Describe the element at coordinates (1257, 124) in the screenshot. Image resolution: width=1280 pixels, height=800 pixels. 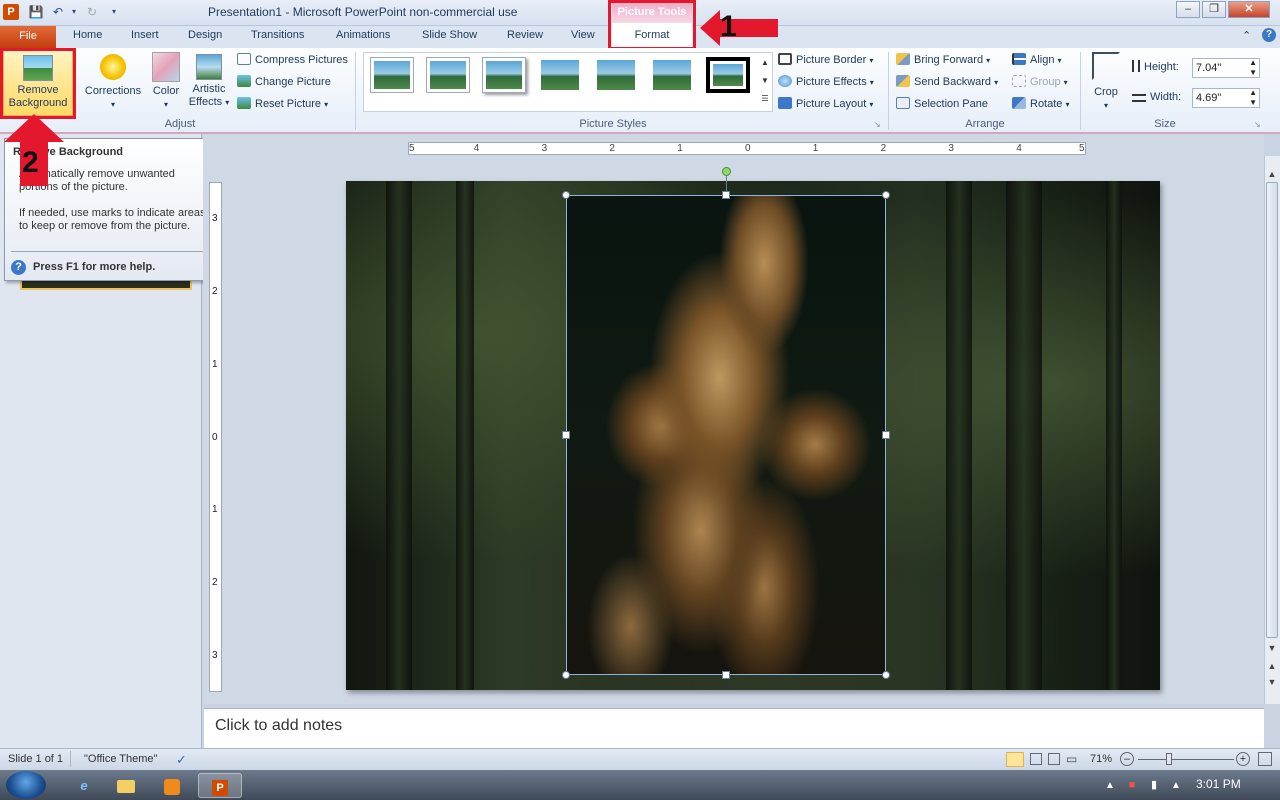
I see `size-dialog-launcher-icon: ↘` at that location.